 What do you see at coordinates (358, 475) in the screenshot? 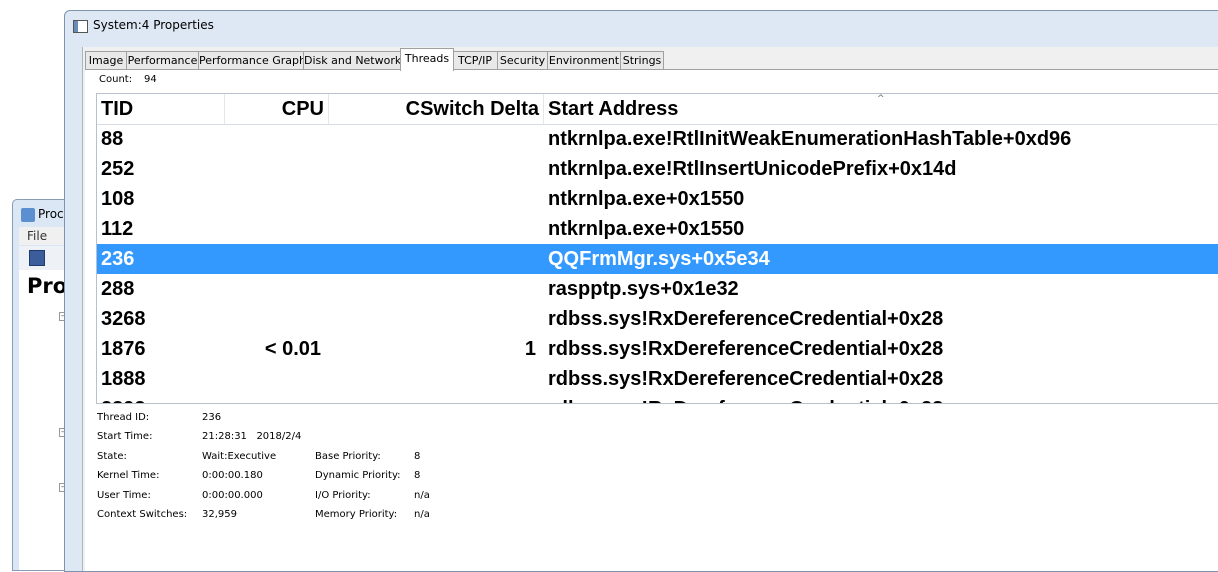
I see `dynamic-priority-label: Dynamic Priority:` at bounding box center [358, 475].